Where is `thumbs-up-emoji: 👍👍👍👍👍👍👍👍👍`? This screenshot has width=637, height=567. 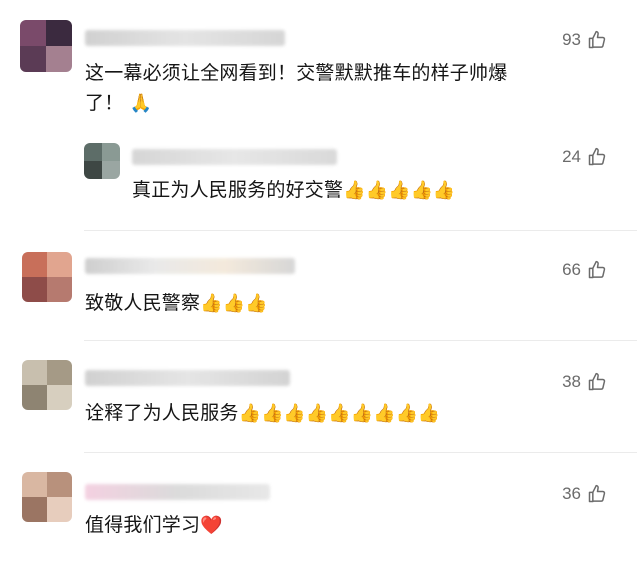
thumbs-up-emoji: 👍👍👍👍👍👍👍👍👍 is located at coordinates (339, 413).